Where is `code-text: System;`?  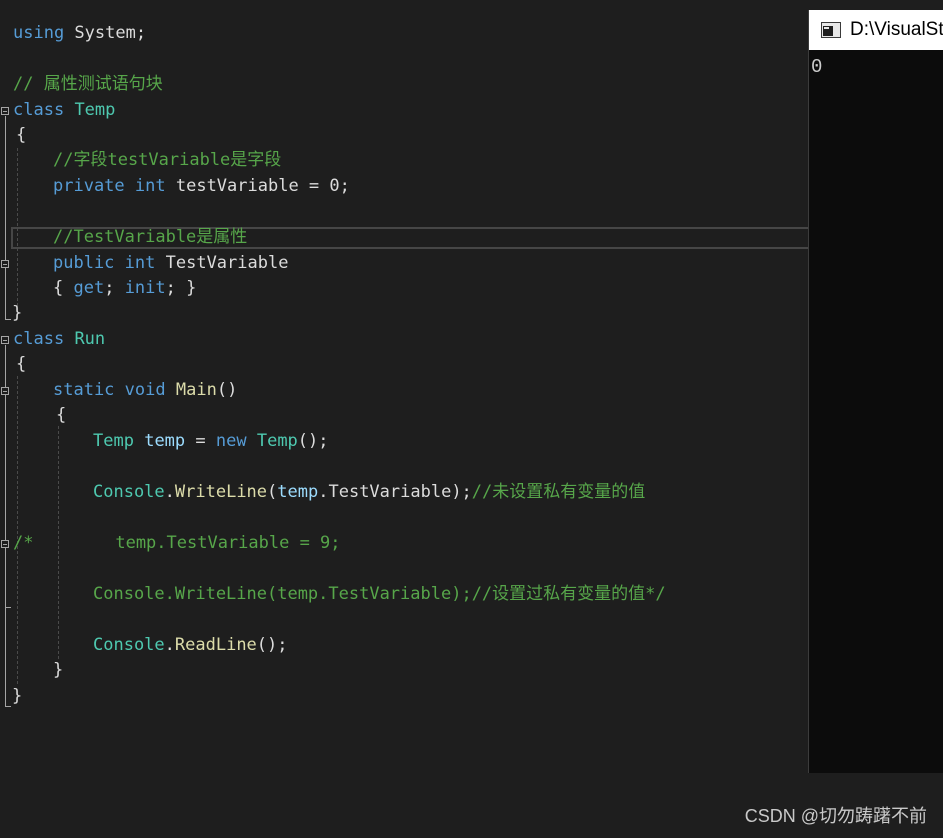
code-text: System; is located at coordinates (105, 33).